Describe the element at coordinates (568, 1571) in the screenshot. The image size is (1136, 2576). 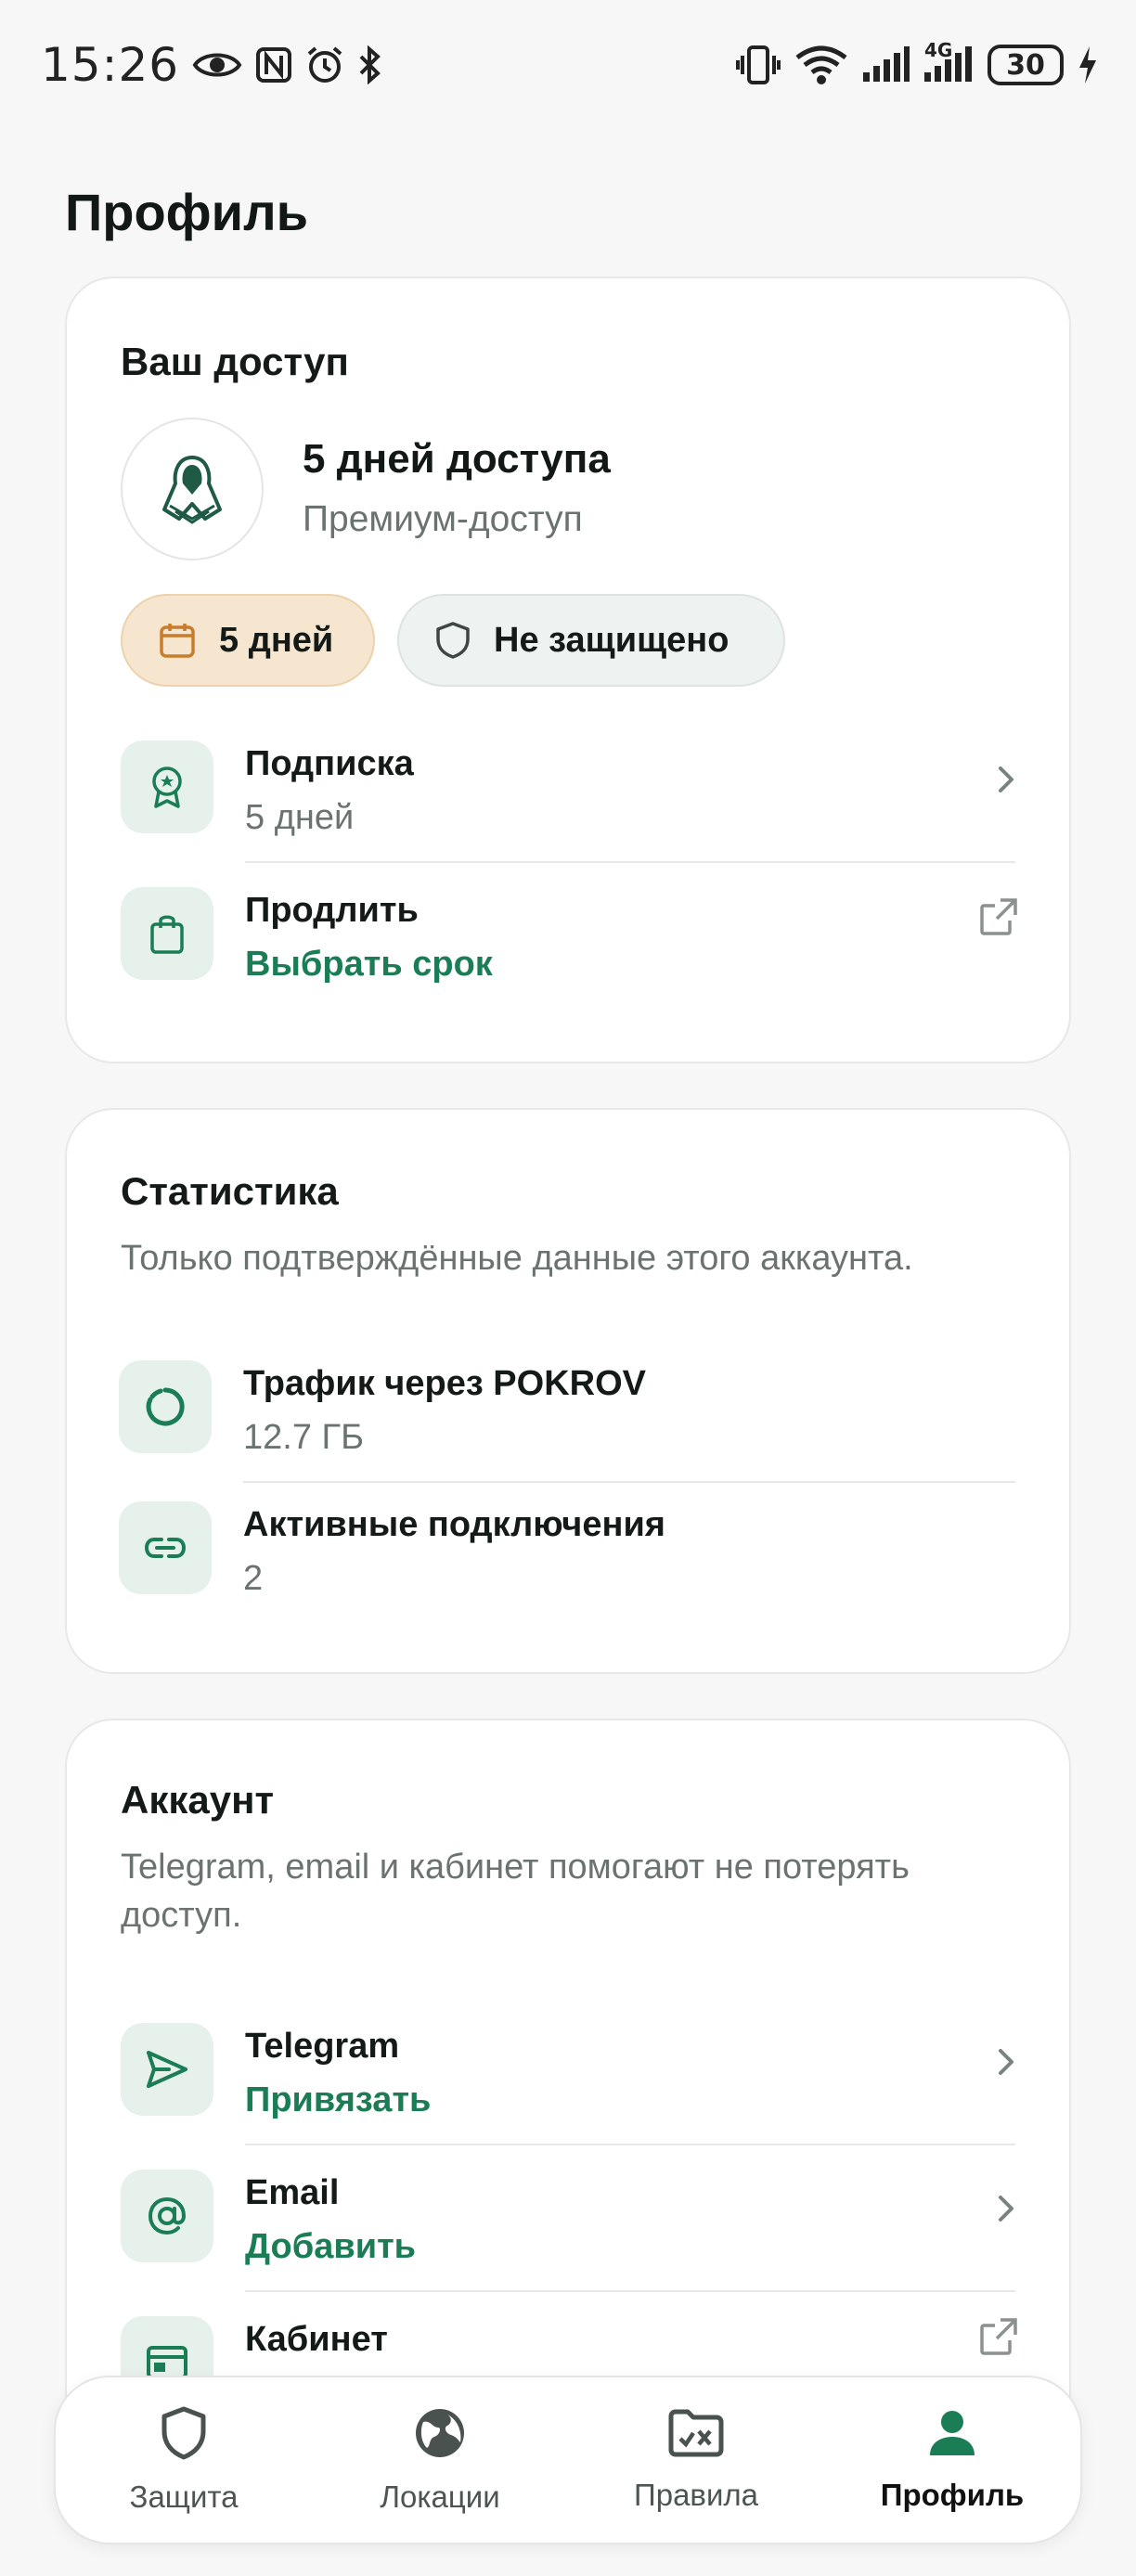
I see `connections-row: Активные подключения 2` at that location.